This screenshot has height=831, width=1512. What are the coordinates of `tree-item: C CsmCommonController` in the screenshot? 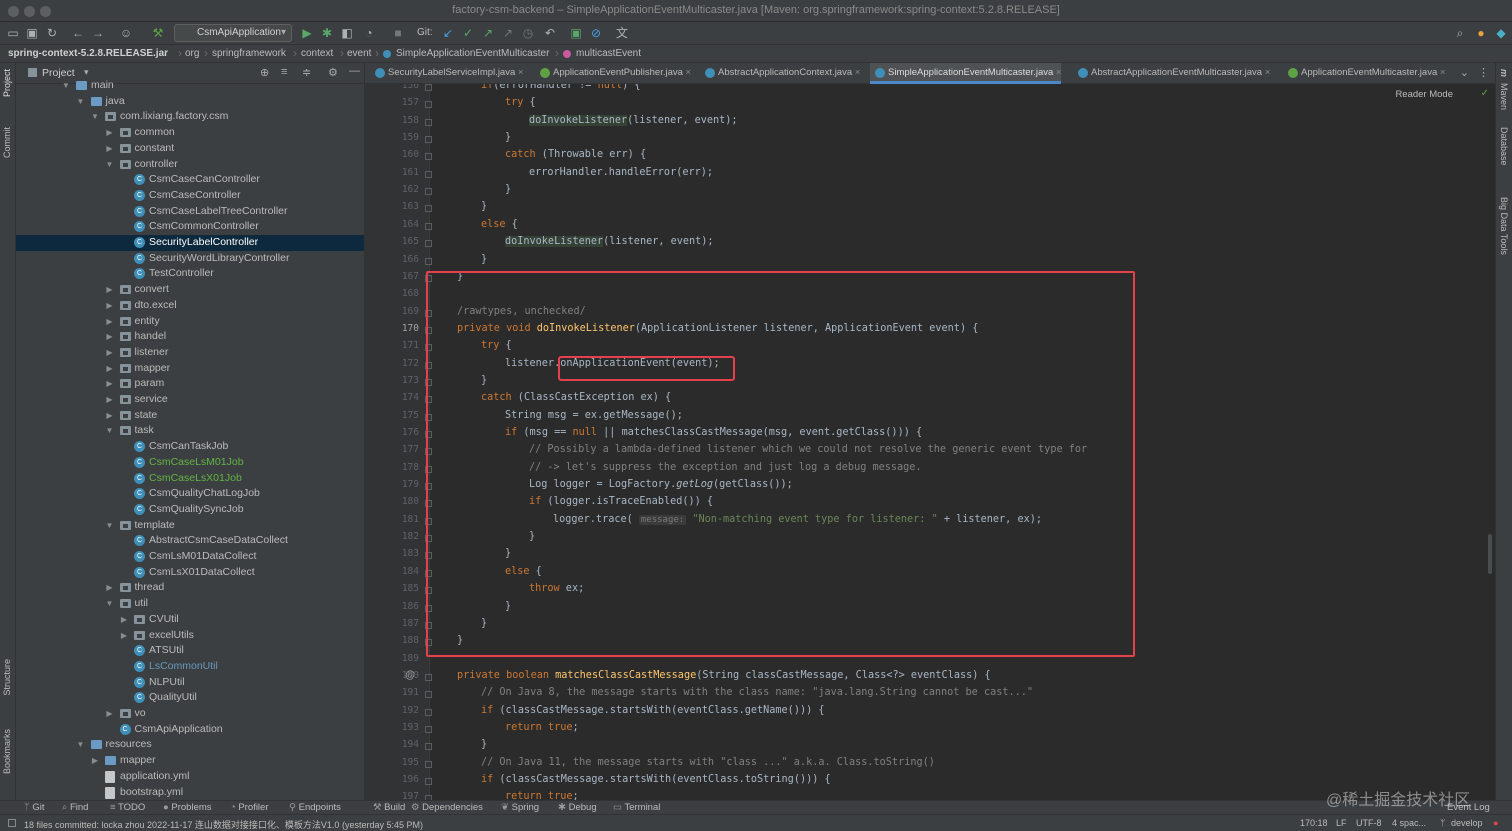 It's located at (190, 227).